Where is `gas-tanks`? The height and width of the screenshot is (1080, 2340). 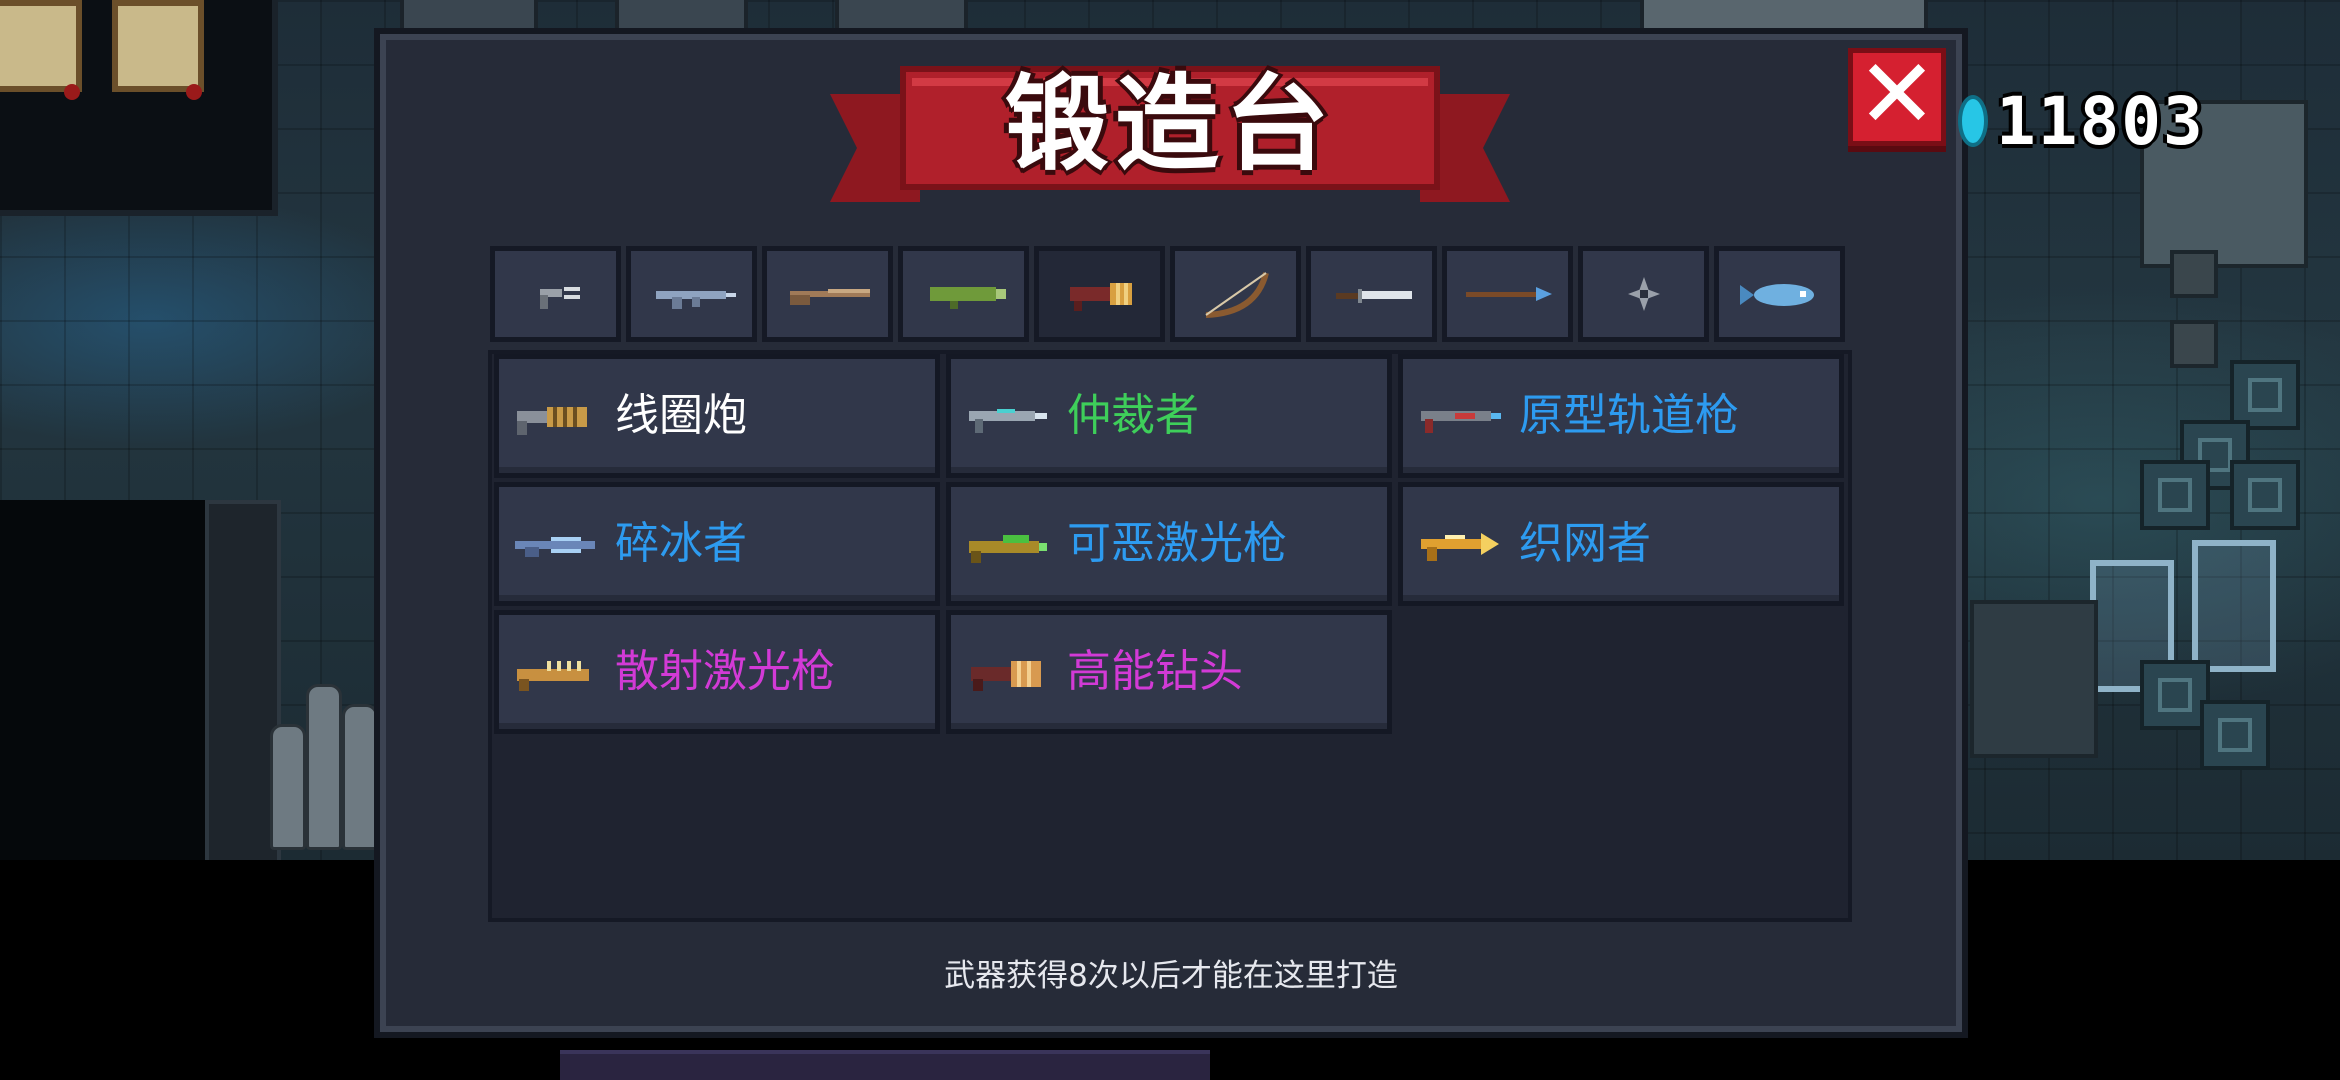 gas-tanks is located at coordinates (325, 735).